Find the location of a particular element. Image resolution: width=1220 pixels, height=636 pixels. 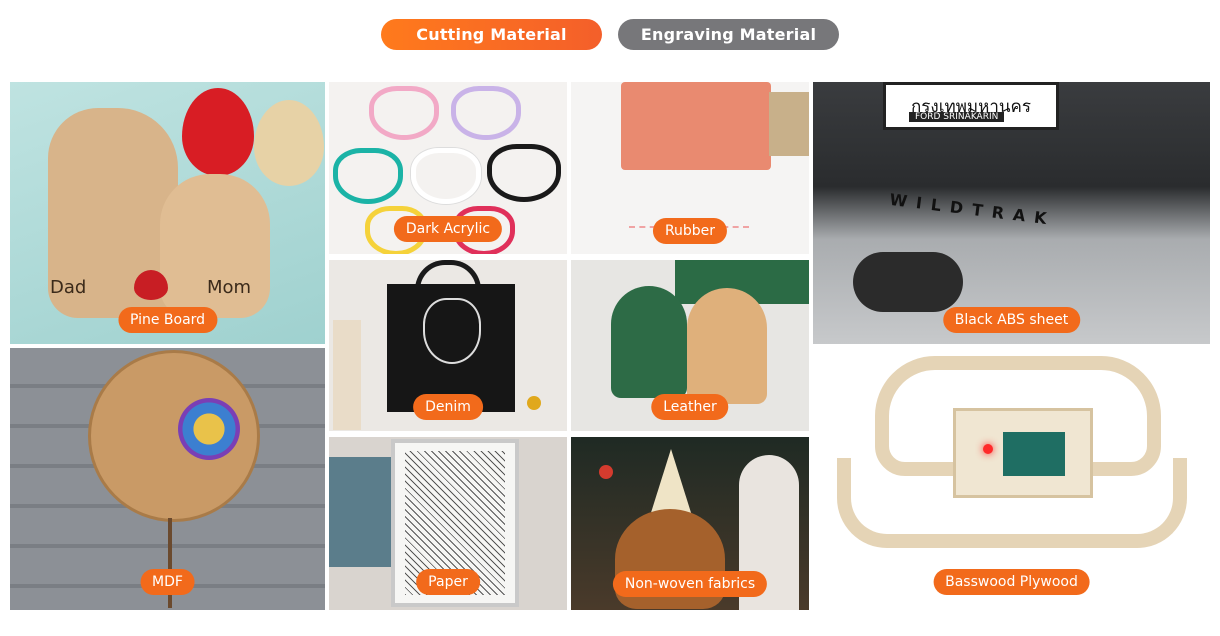

tab-cutting-material: Cutting Material is located at coordinates (491, 34).